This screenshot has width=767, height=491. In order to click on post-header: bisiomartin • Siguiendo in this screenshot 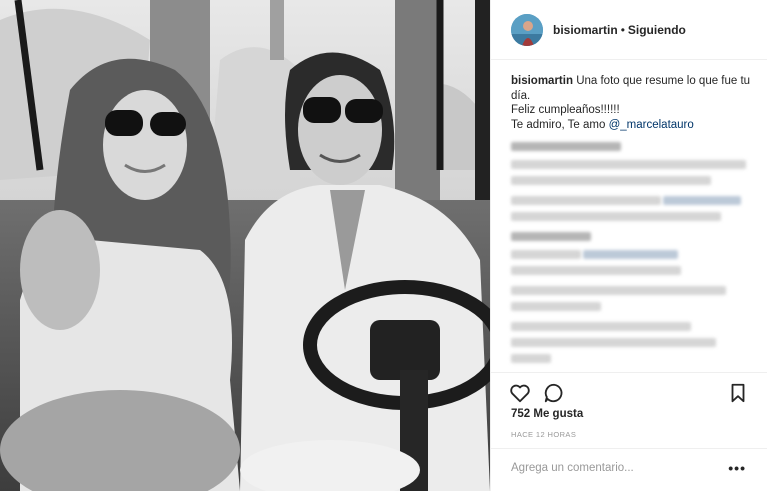, I will do `click(629, 30)`.